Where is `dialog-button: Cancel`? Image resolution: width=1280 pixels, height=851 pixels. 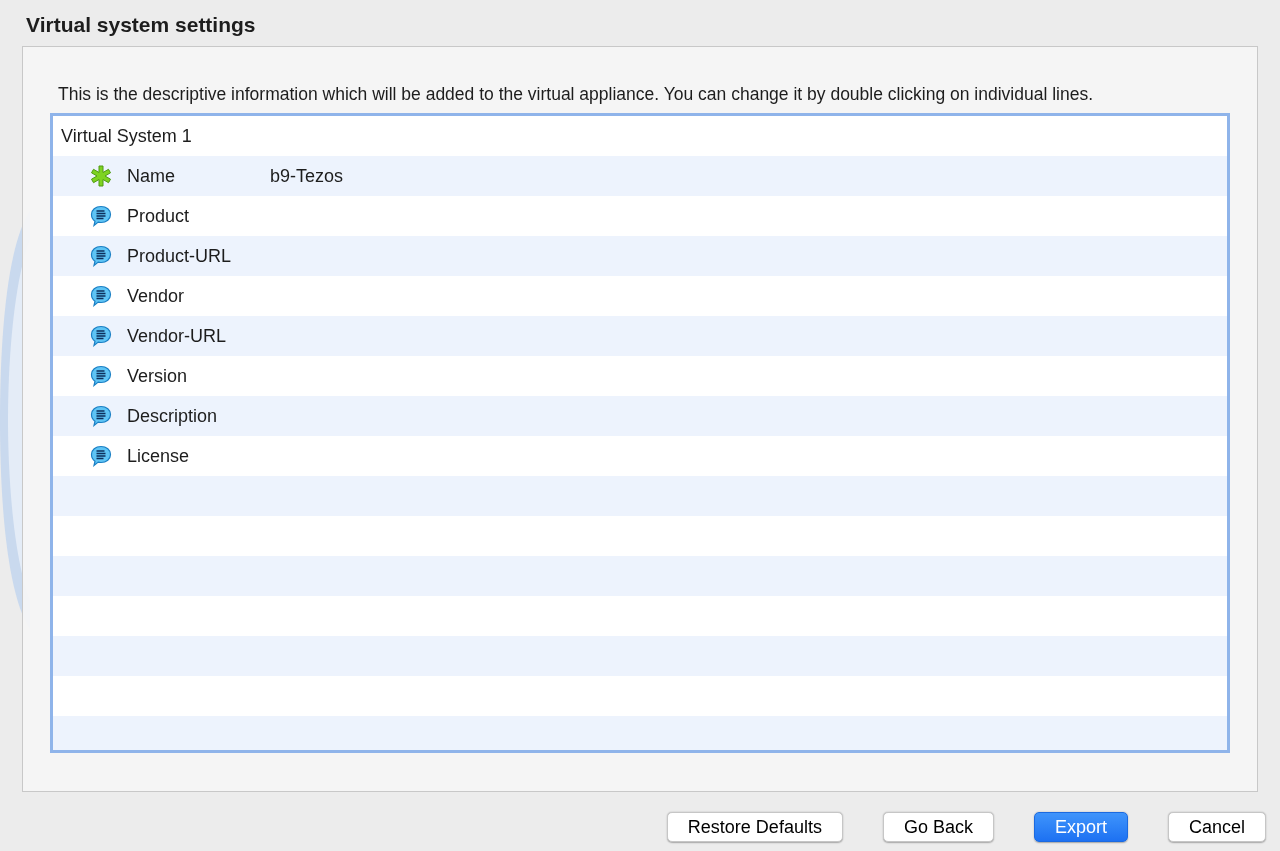 dialog-button: Cancel is located at coordinates (1216, 827).